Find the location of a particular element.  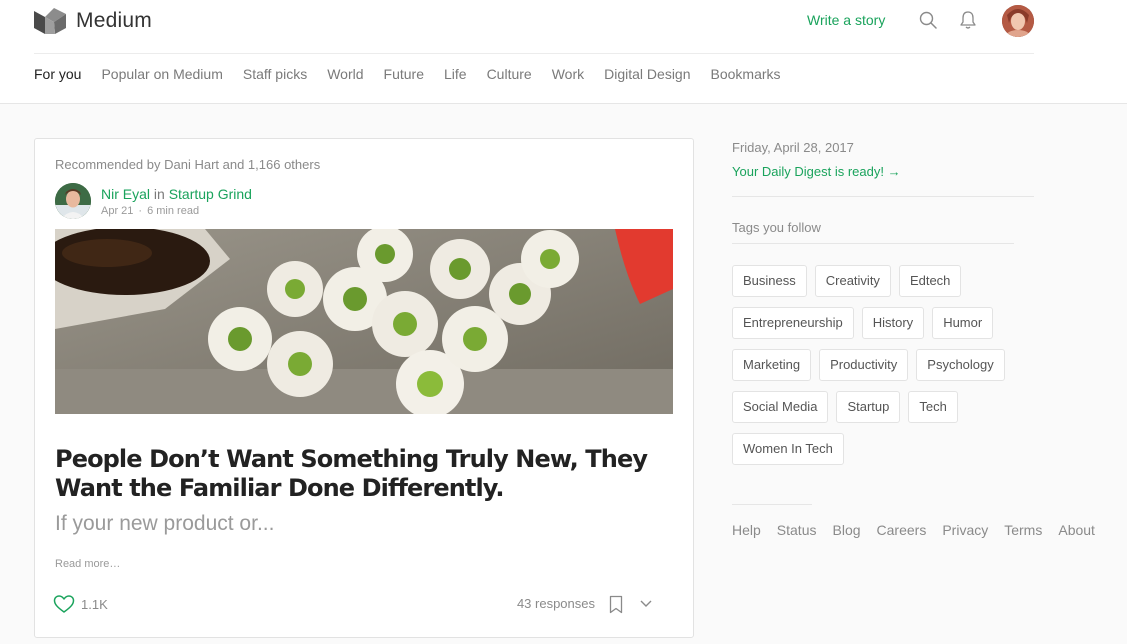

date-line: Apr 21 · 6 min read is located at coordinates (176, 211).